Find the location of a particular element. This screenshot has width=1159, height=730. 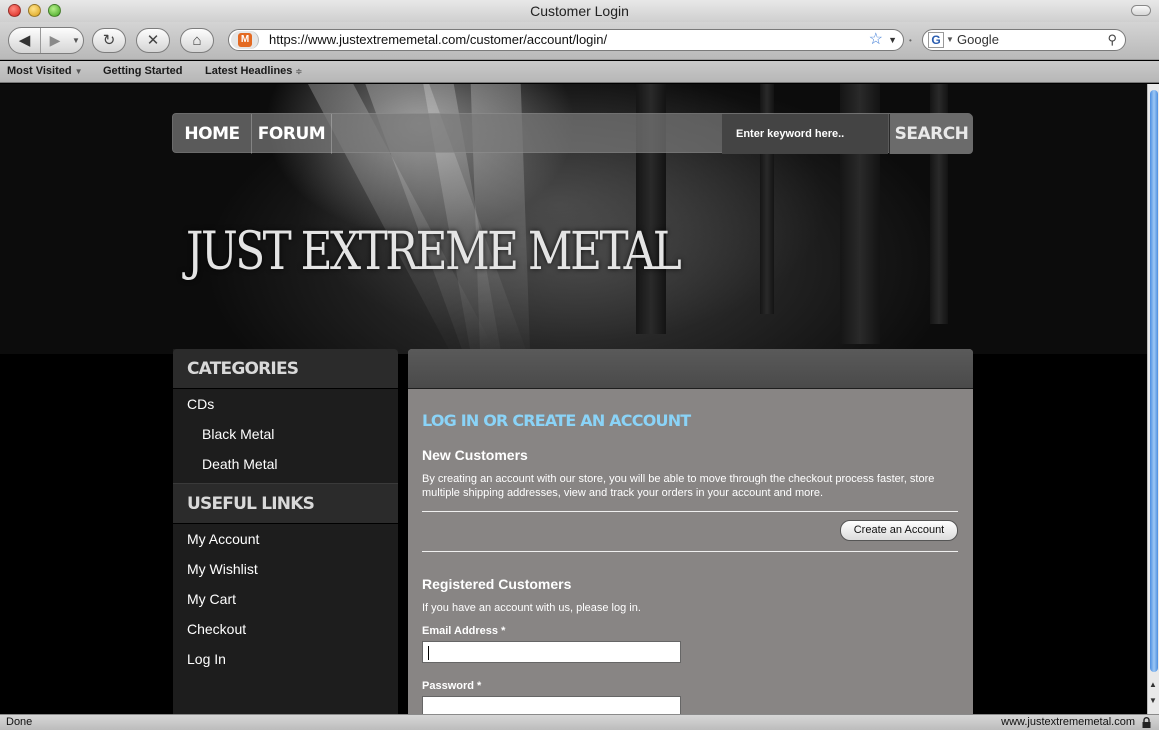

bookmark-label: Most Visited is located at coordinates (39, 71).